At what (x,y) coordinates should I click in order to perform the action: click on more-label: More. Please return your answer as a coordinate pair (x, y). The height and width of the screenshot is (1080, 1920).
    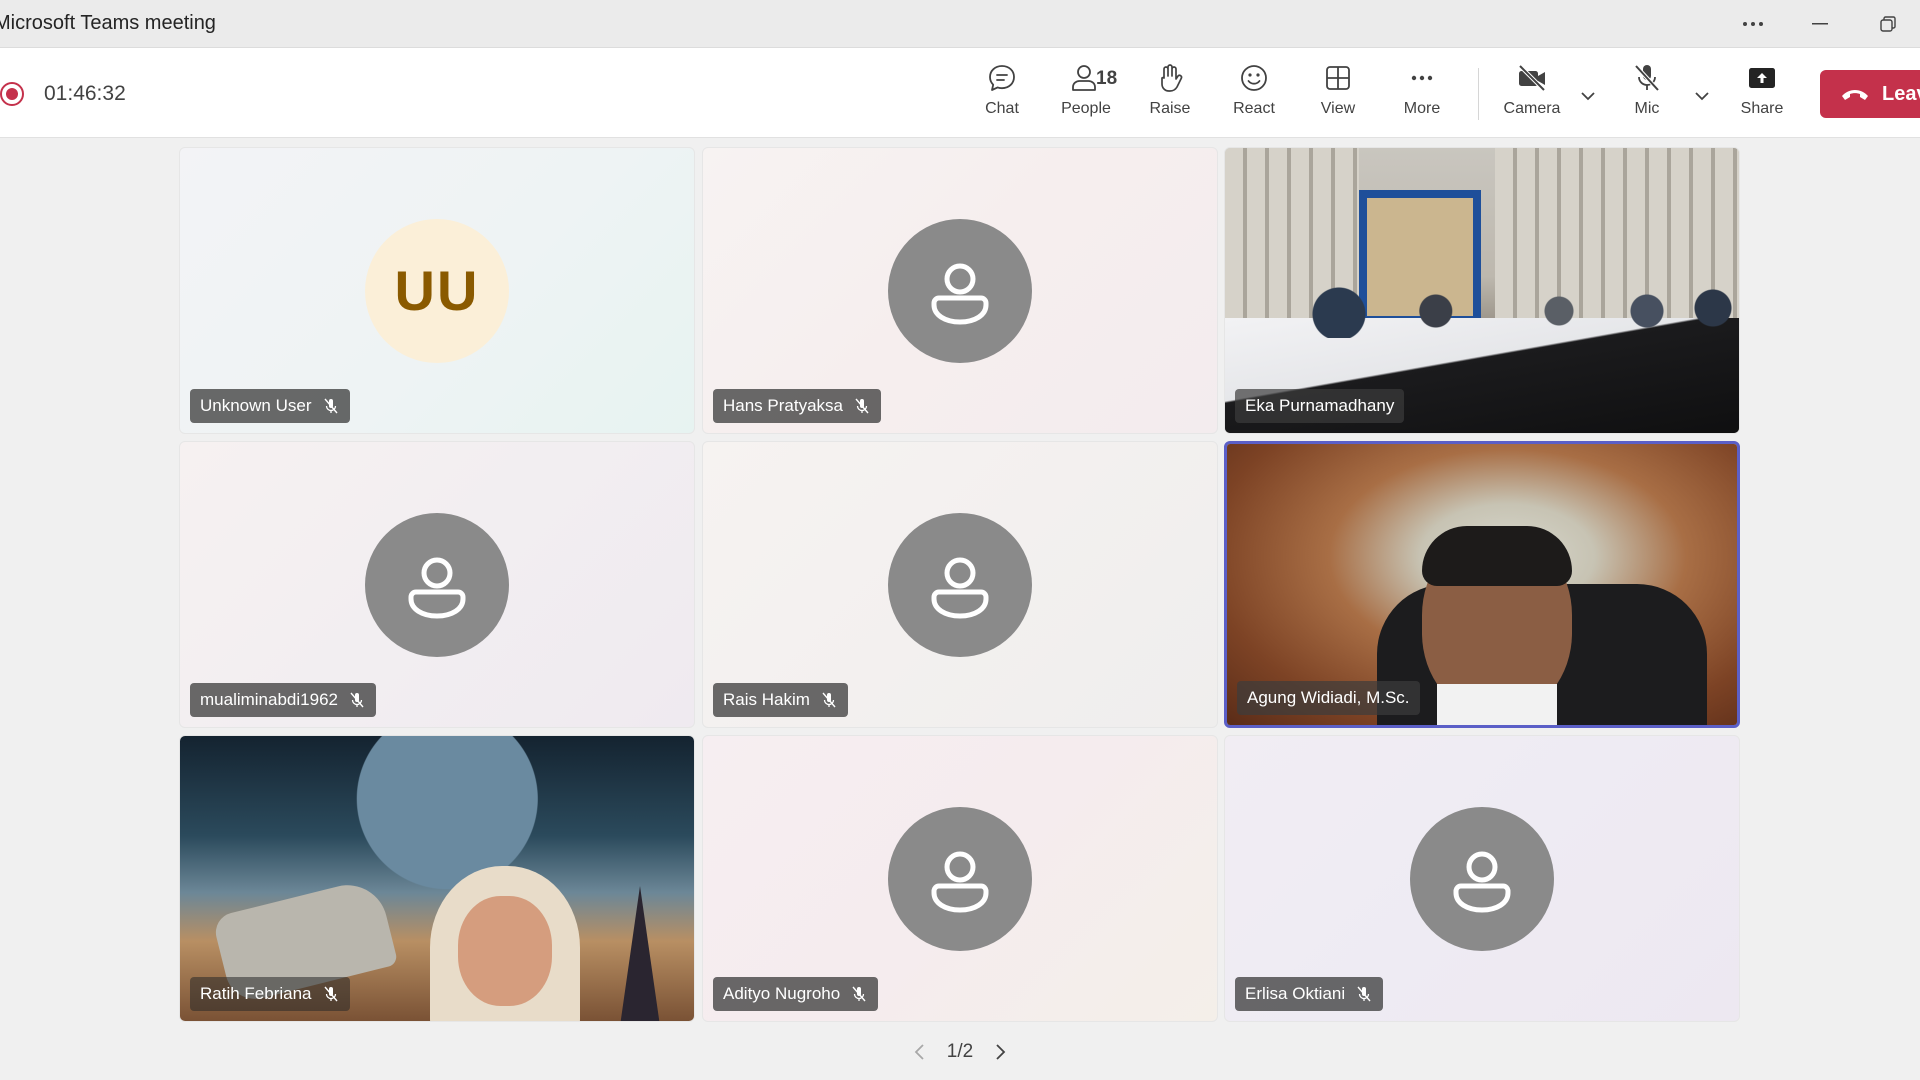
    Looking at the image, I should click on (1422, 108).